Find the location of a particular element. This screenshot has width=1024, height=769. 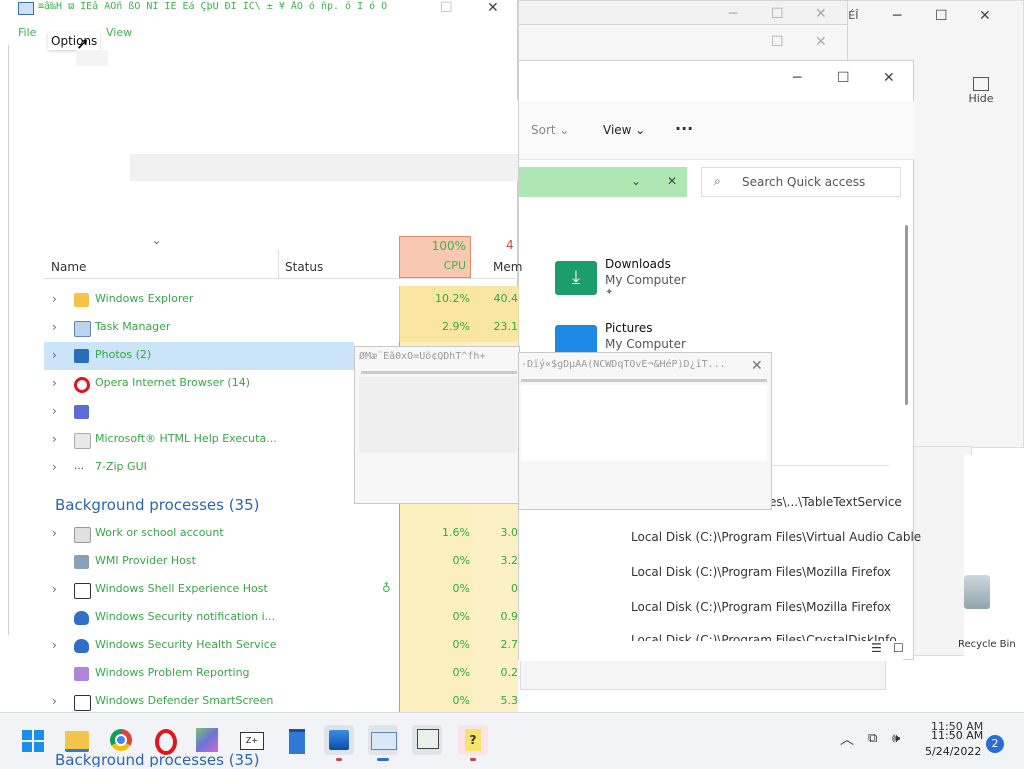

process-row: › Windows Explorer 10.2% 40.4 is located at coordinates (281, 300).